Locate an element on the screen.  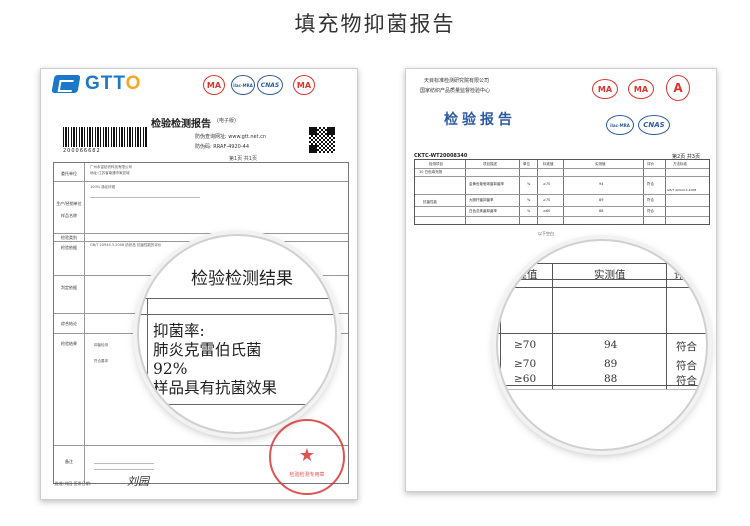
td-desc-2: 白色念珠菌抑菌率 is located at coordinates (483, 211).